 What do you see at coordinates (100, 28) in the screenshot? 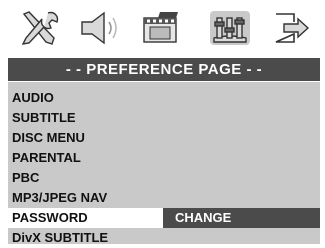
I see `speaker-icon` at bounding box center [100, 28].